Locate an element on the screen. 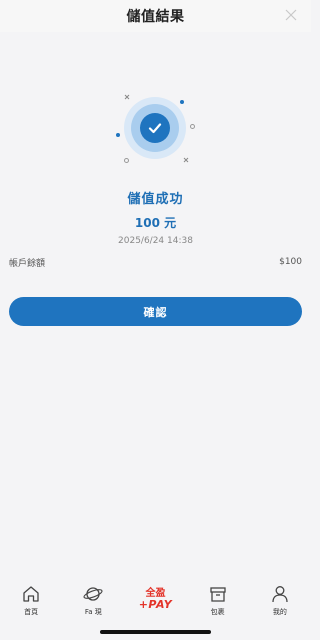  check-circle is located at coordinates (155, 128).